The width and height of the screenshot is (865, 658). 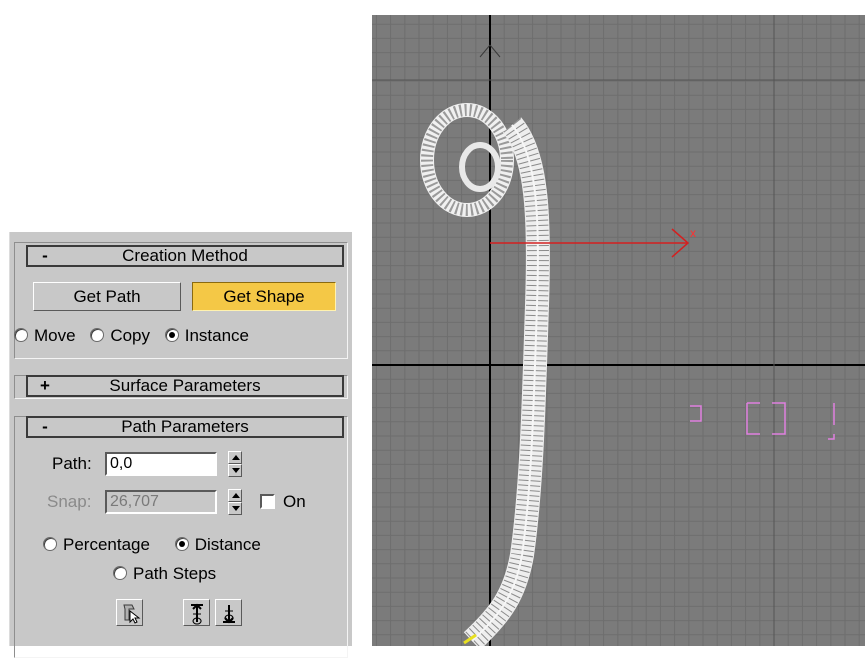 I want to click on path-parameters-rollout-header: - Path Parameters, so click(x=185, y=427).